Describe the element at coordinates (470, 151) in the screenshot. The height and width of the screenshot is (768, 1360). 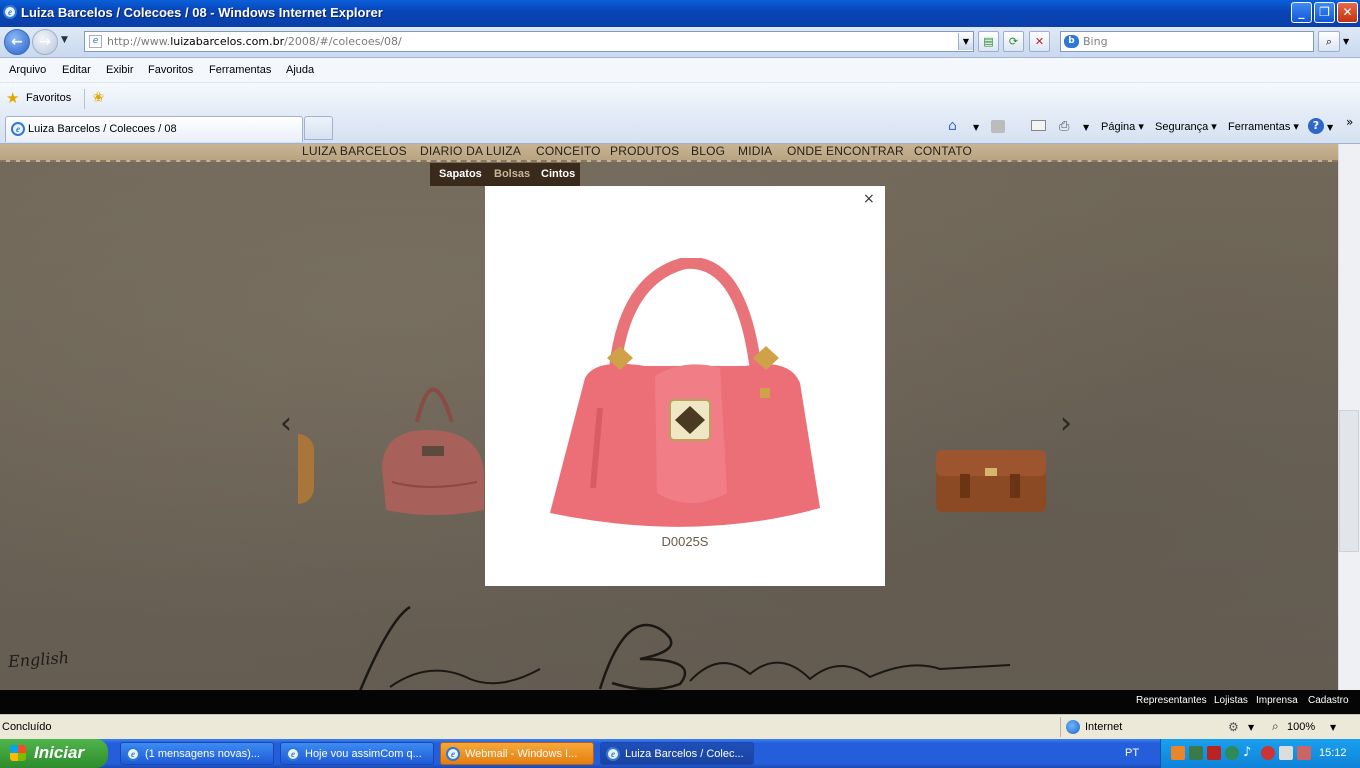
I see `nav-diario: DIARIO DA LUIZA` at that location.